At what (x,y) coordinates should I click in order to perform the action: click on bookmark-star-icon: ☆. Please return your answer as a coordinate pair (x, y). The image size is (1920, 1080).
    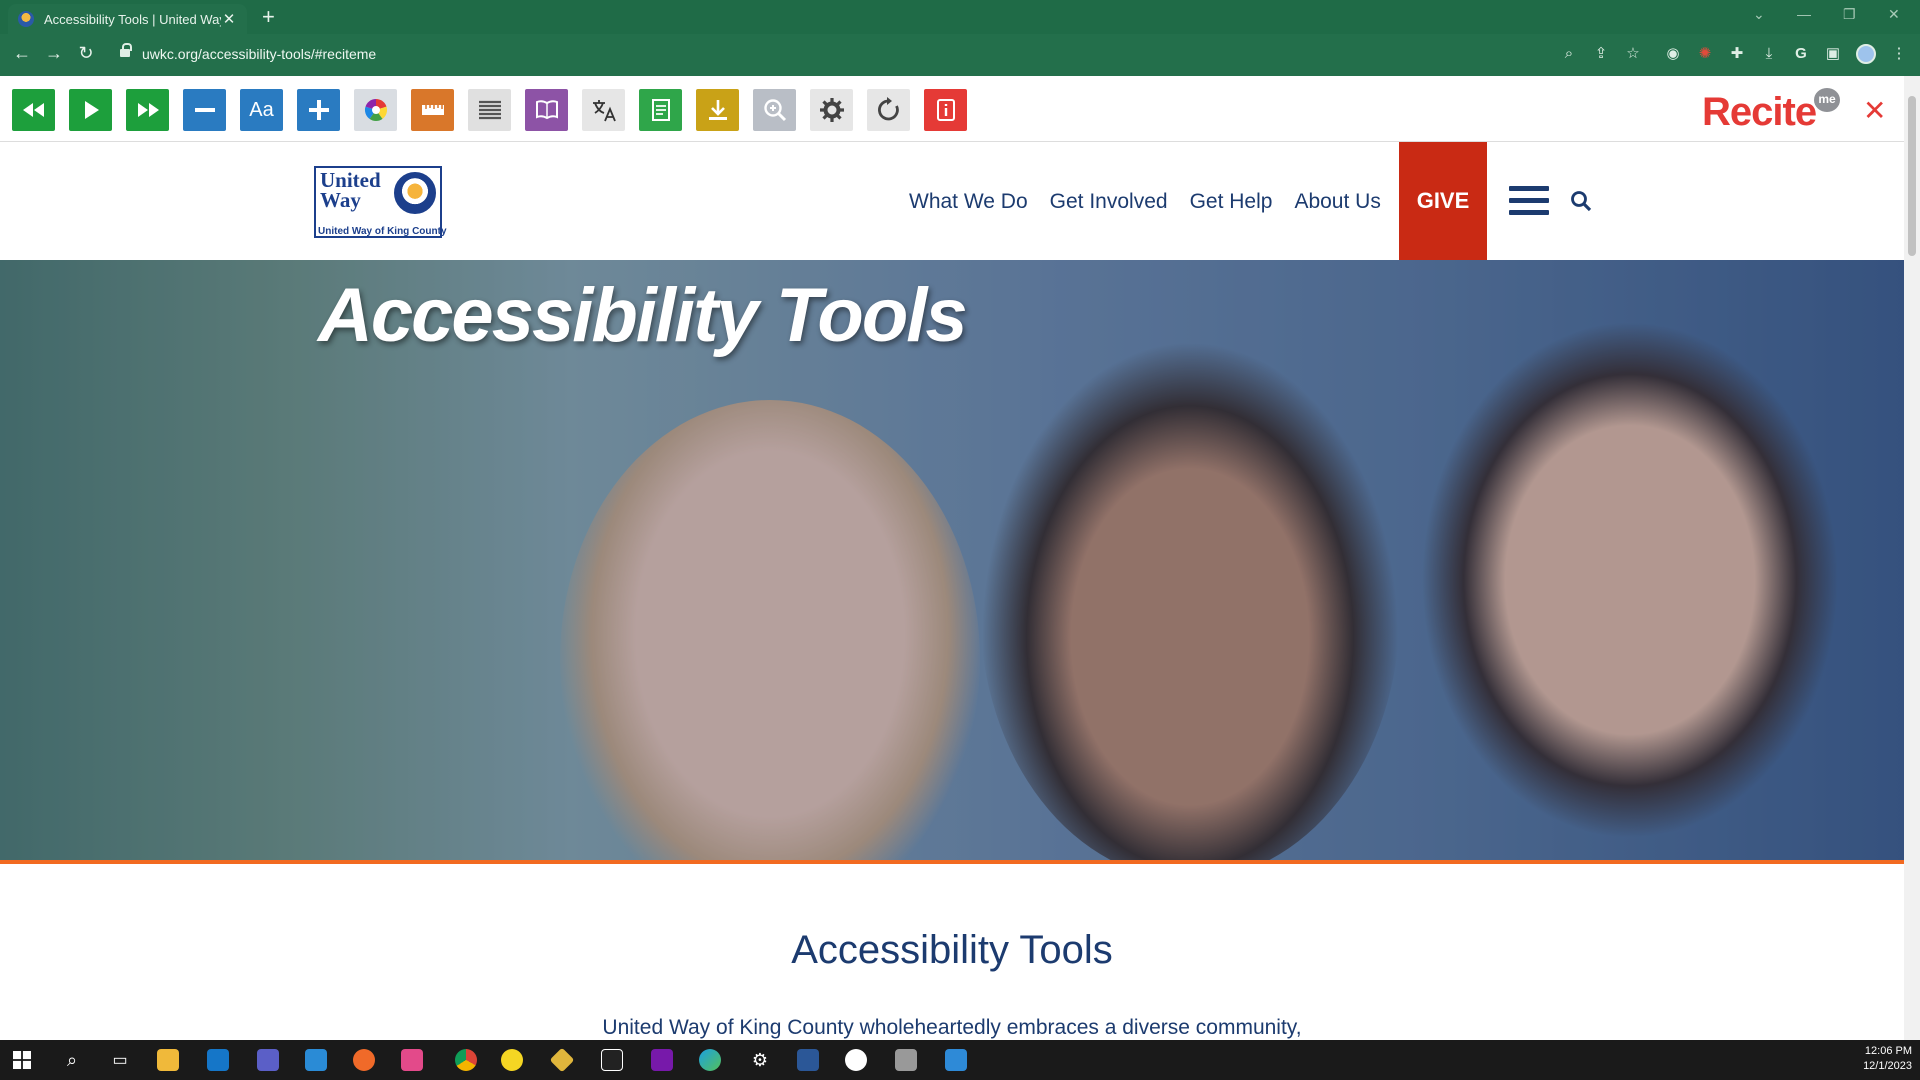
    Looking at the image, I should click on (1633, 54).